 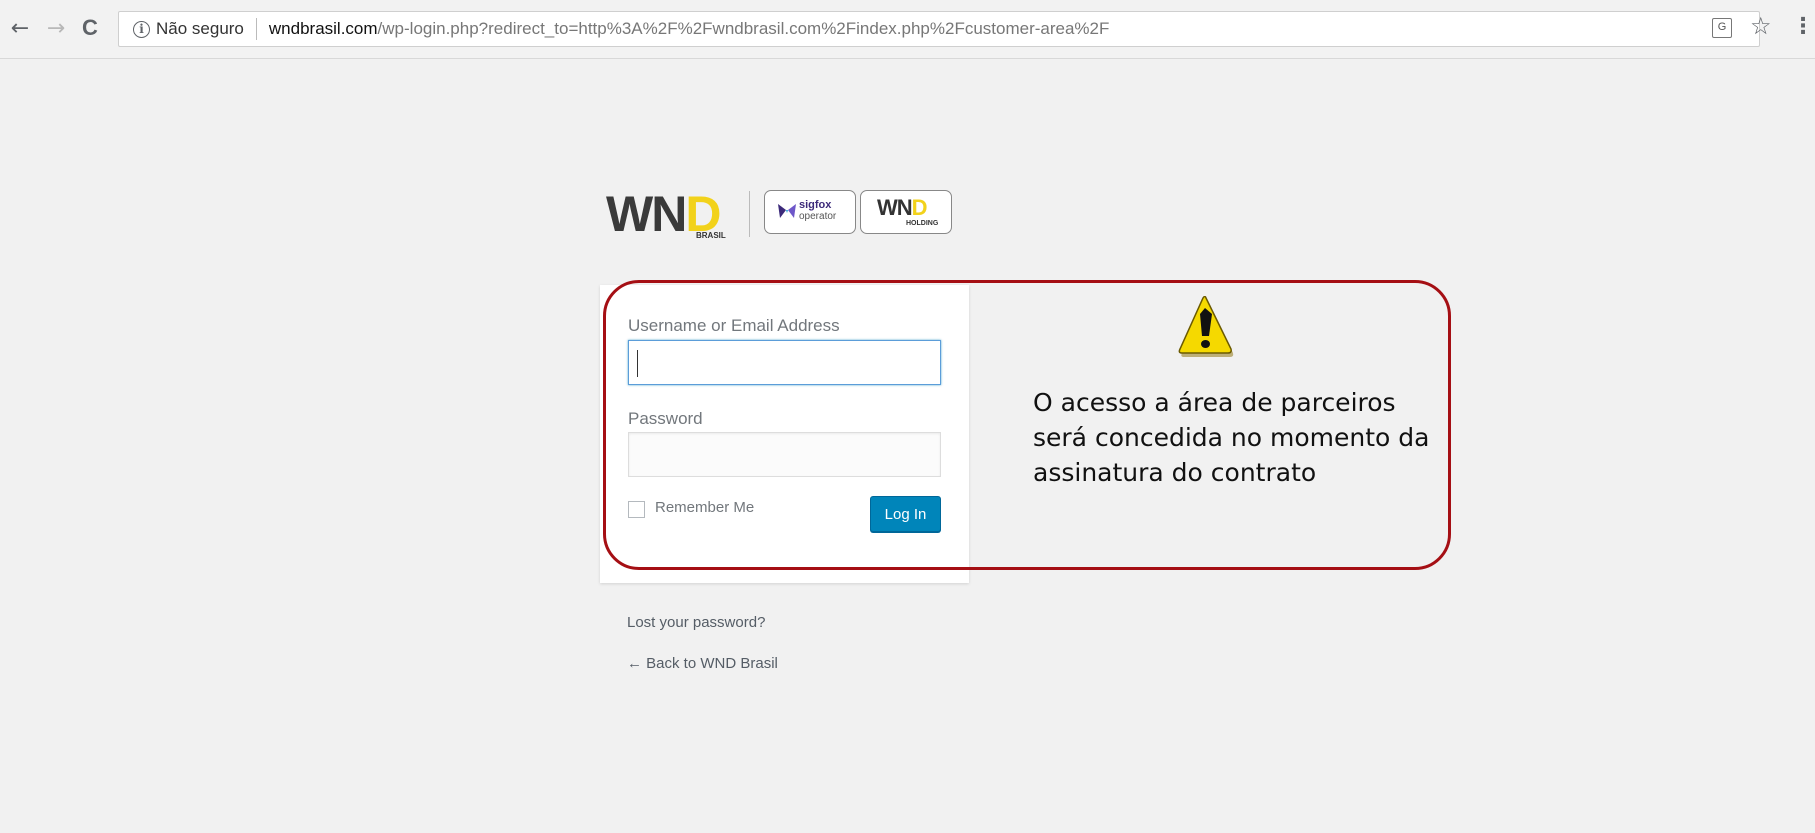 What do you see at coordinates (141, 29) in the screenshot?
I see `info-icon: i` at bounding box center [141, 29].